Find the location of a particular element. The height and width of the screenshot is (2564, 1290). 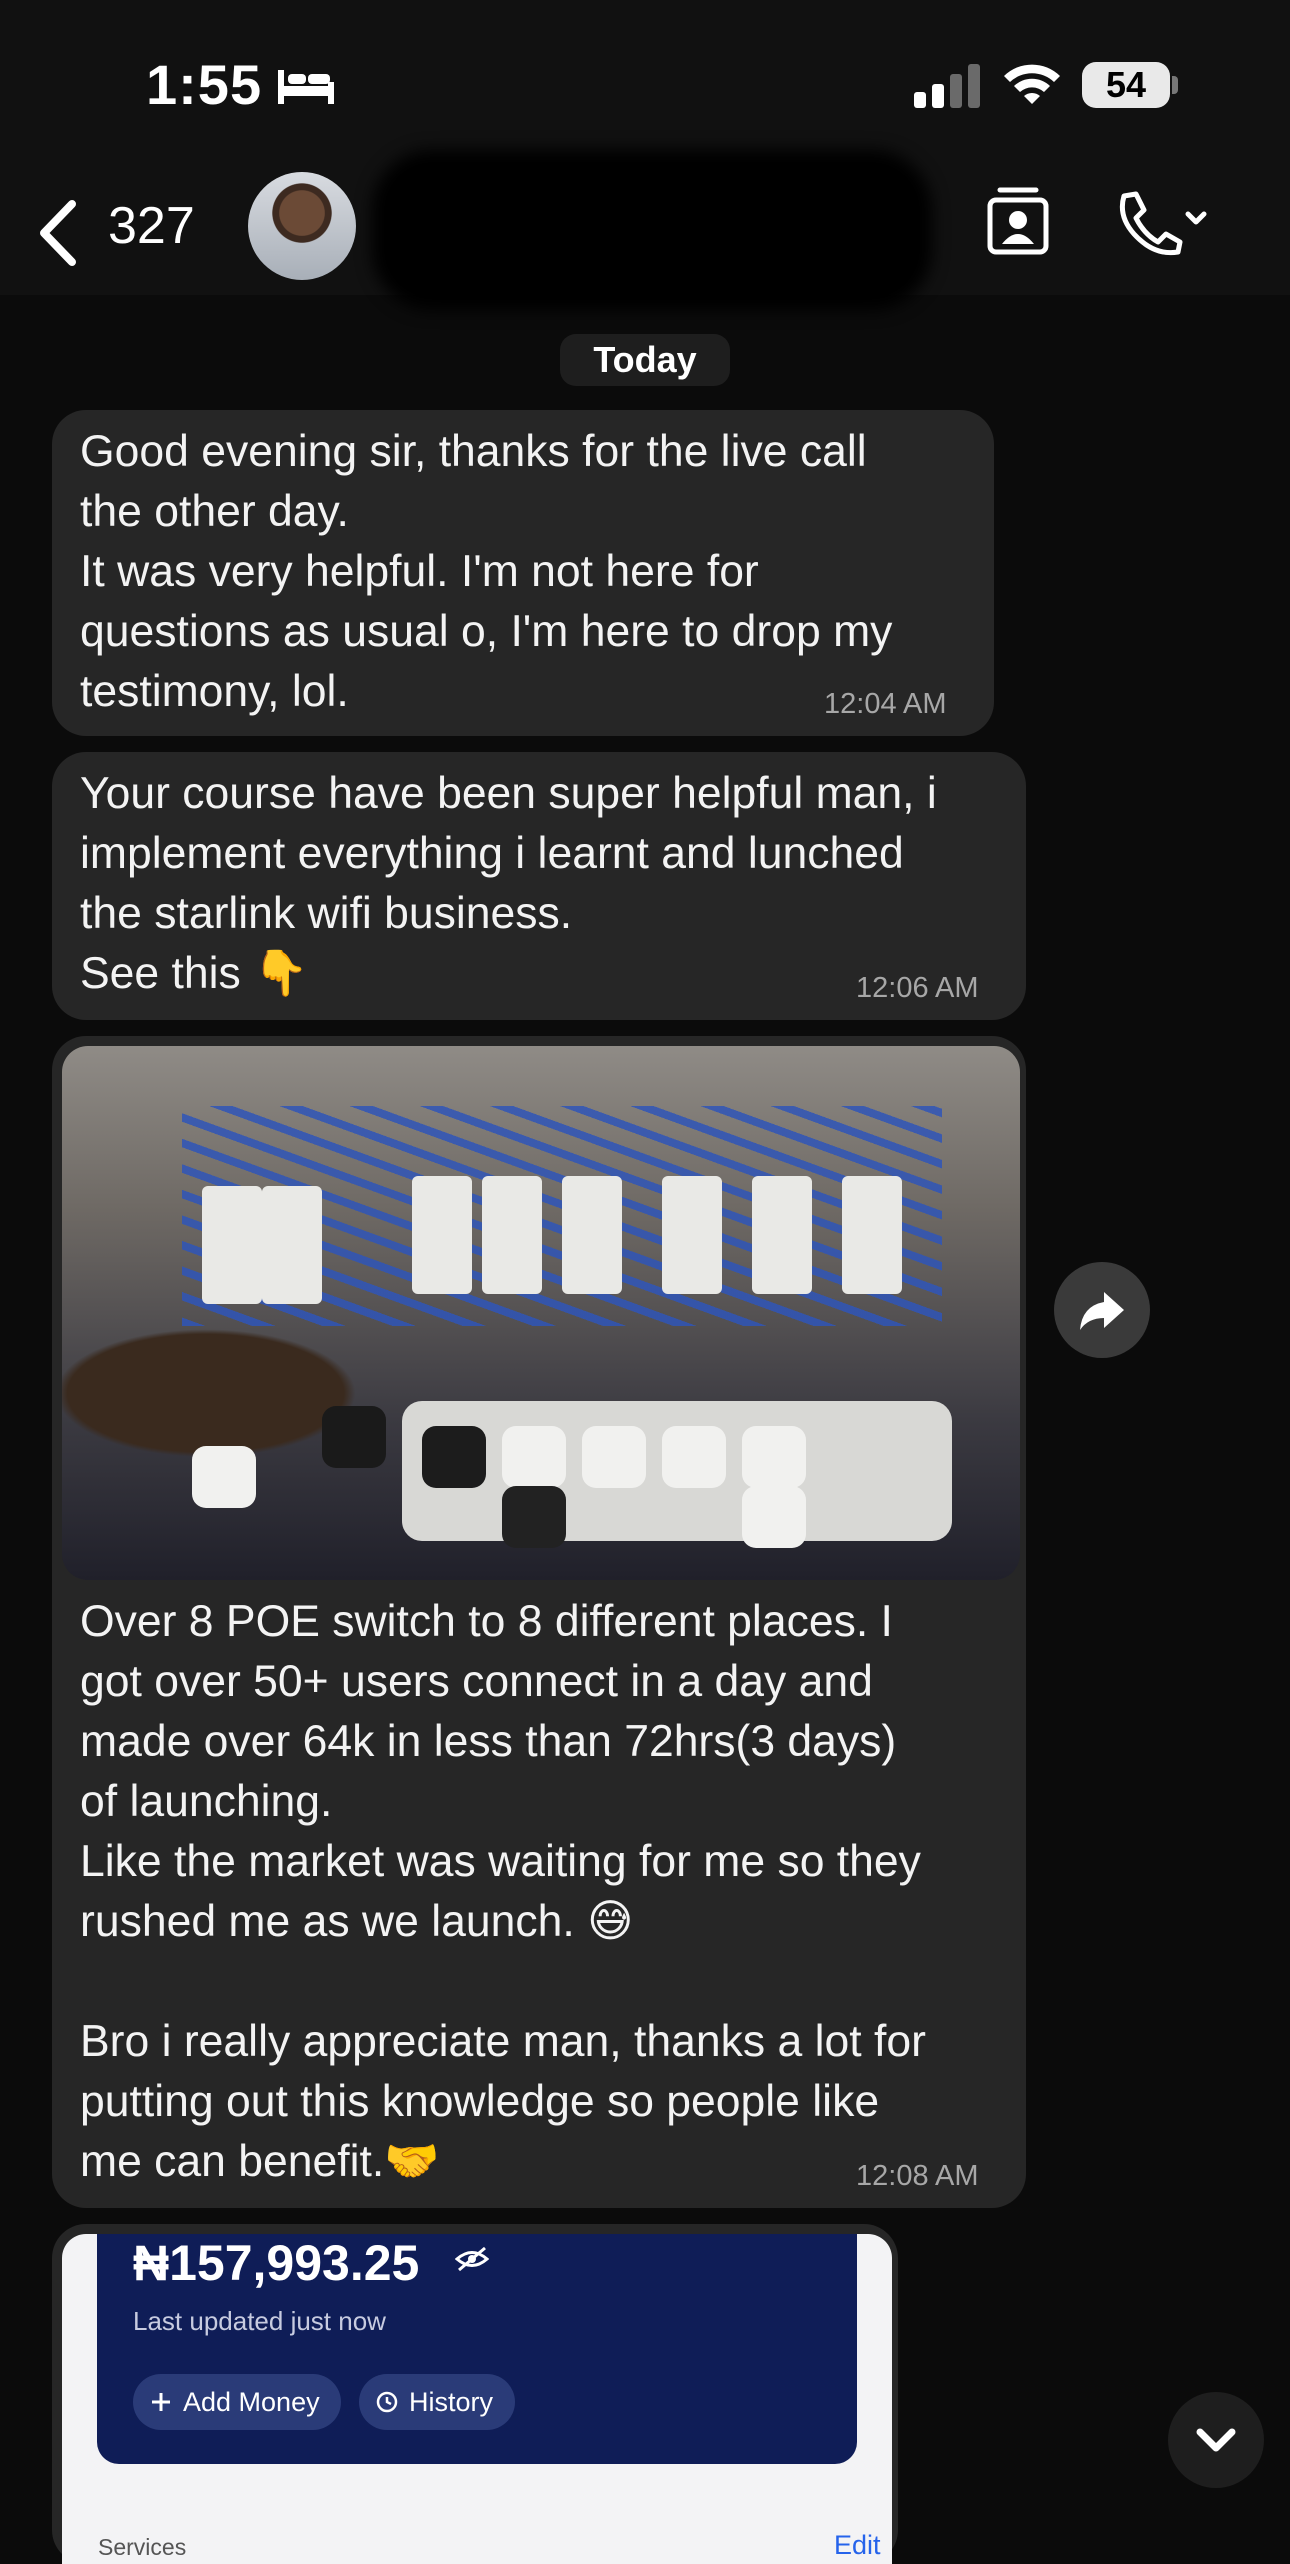

bed-icon is located at coordinates (306, 87).